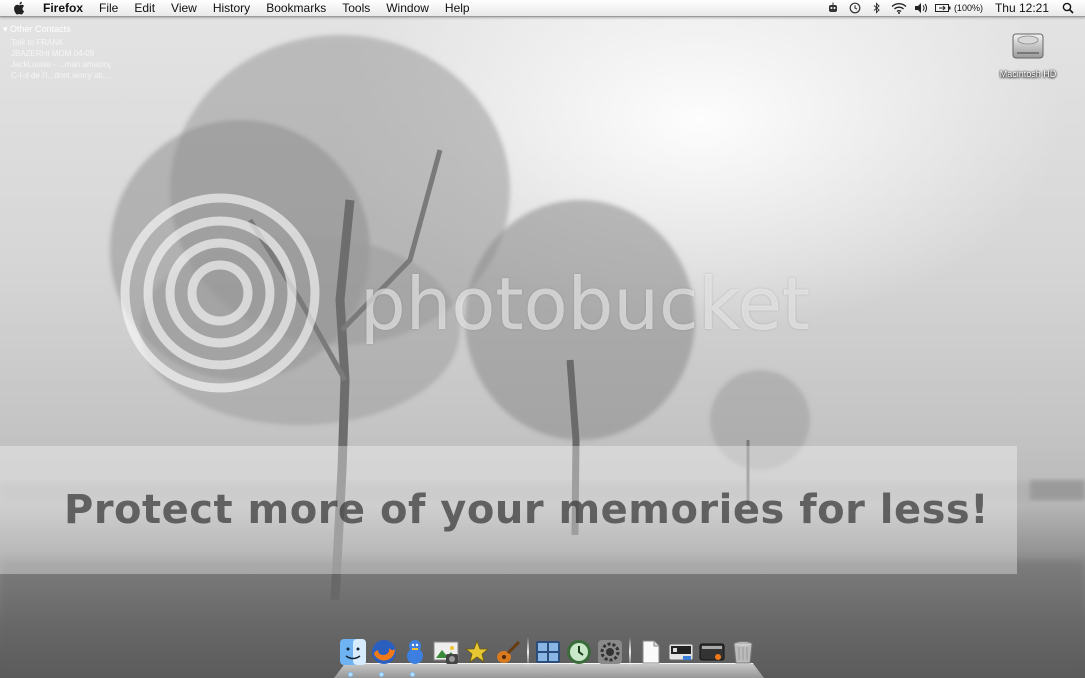 The height and width of the screenshot is (678, 1085). What do you see at coordinates (548, 652) in the screenshot?
I see `spaces-icon` at bounding box center [548, 652].